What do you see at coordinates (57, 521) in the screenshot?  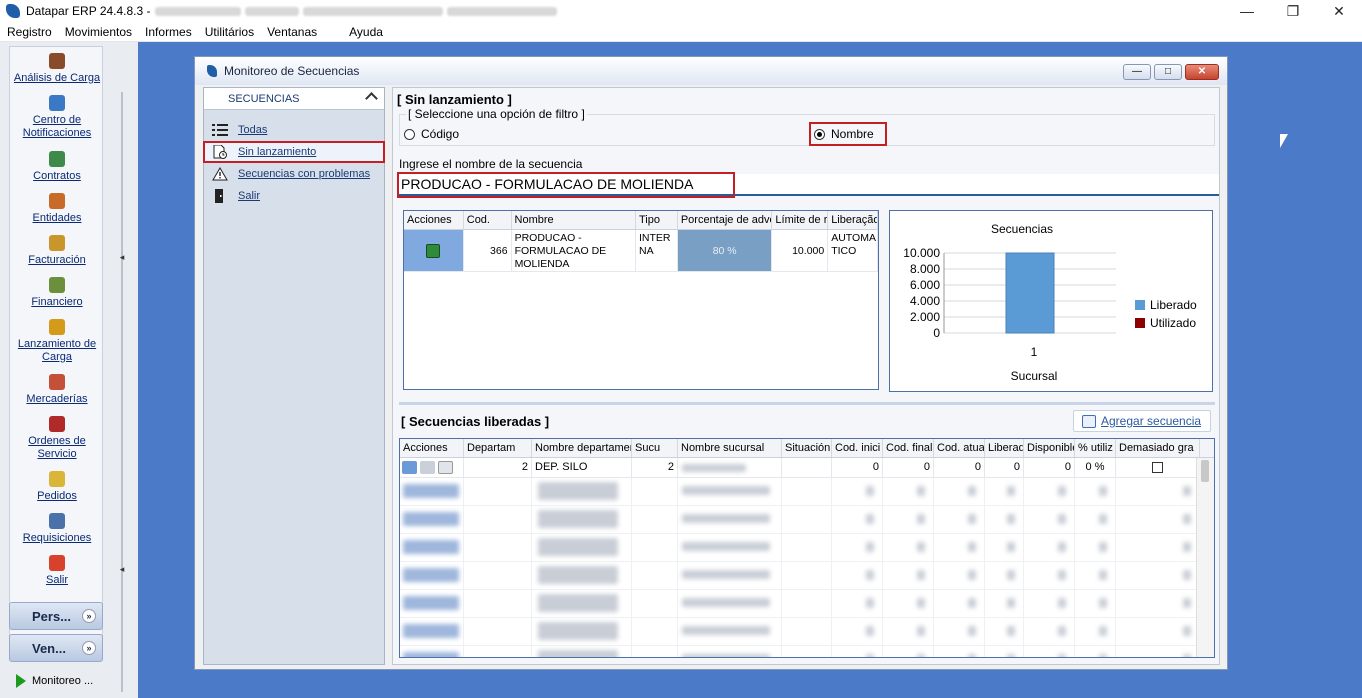 I see `pencil-check-icon` at bounding box center [57, 521].